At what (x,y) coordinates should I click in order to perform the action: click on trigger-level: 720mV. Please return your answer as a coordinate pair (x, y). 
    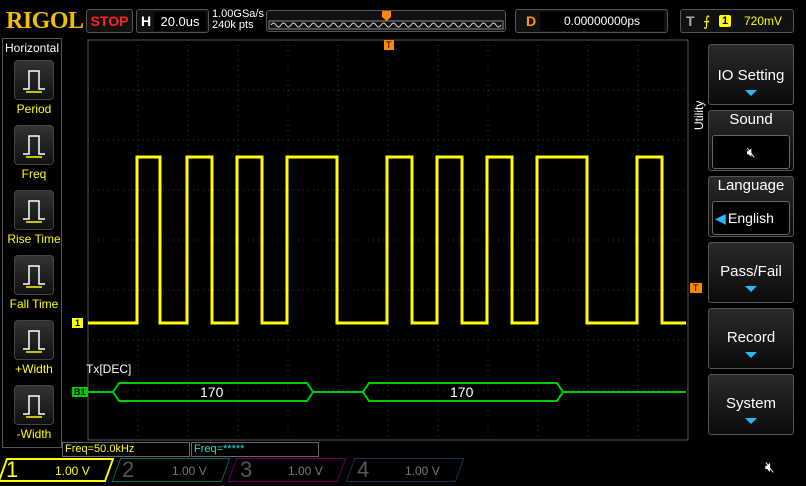
    Looking at the image, I should click on (763, 21).